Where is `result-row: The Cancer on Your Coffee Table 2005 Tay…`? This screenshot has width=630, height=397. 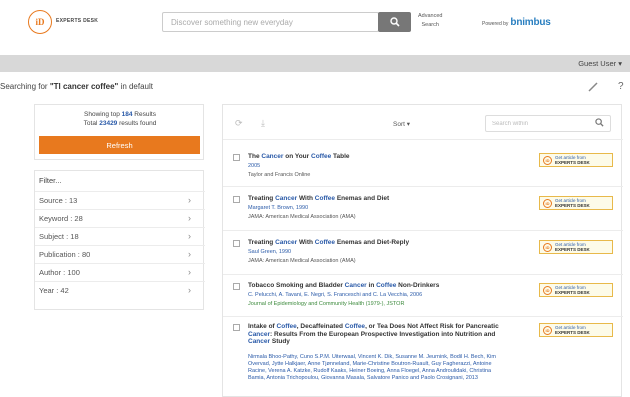
result-row: The Cancer on Your Coffee Table 2005 Tay… is located at coordinates (423, 164).